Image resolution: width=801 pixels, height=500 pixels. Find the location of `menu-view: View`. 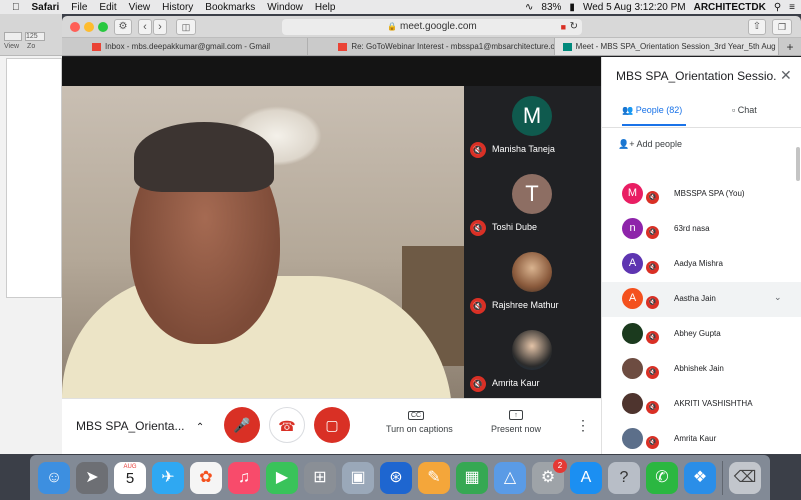

menu-view: View is located at coordinates (140, 7).